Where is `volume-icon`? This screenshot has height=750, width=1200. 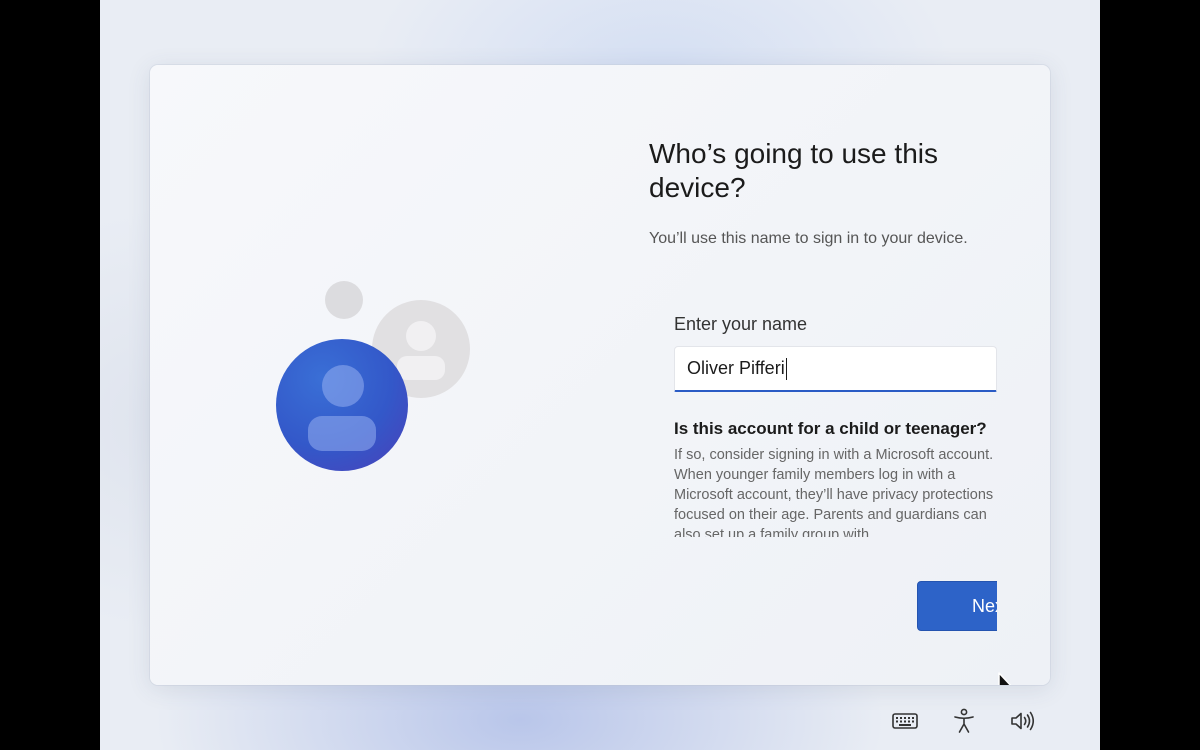 volume-icon is located at coordinates (1023, 721).